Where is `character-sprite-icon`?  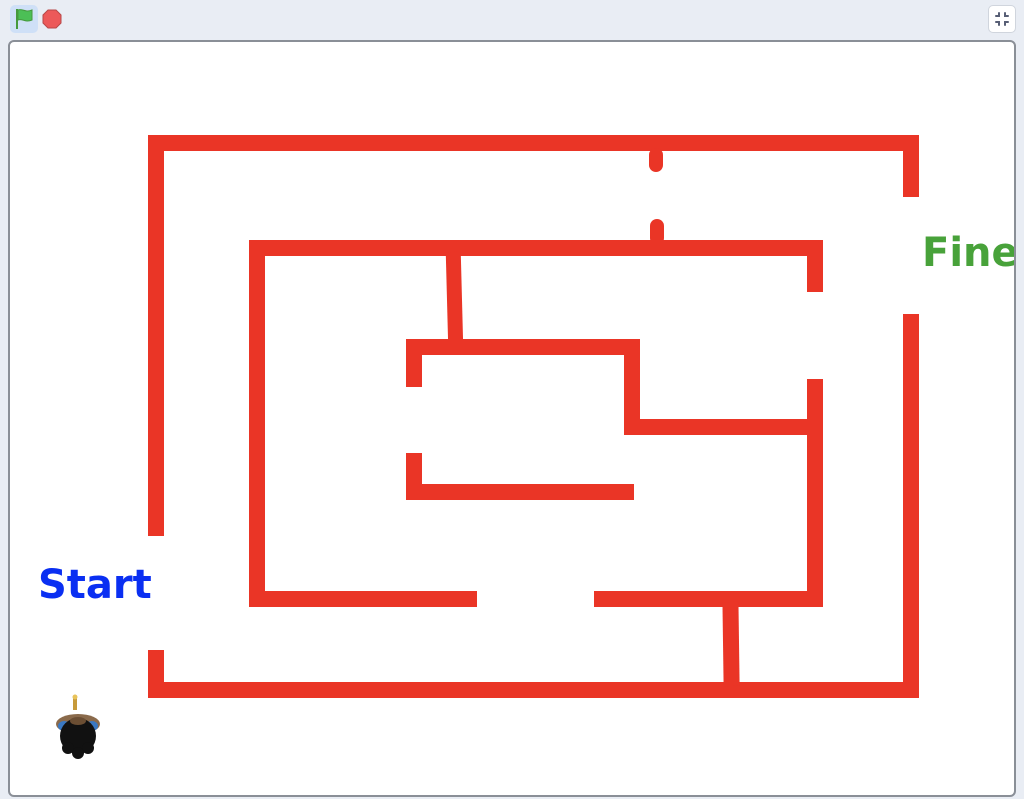 character-sprite-icon is located at coordinates (78, 726).